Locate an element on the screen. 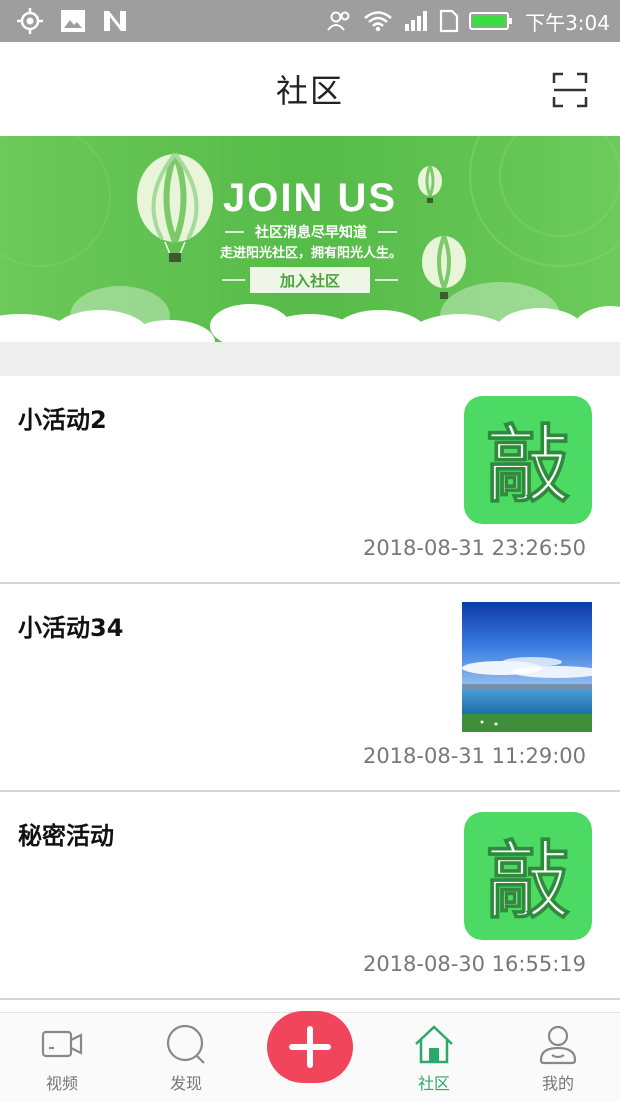 The image size is (620, 1102). bottom-nav: 视频 发现 社区 我的 is located at coordinates (310, 1056).